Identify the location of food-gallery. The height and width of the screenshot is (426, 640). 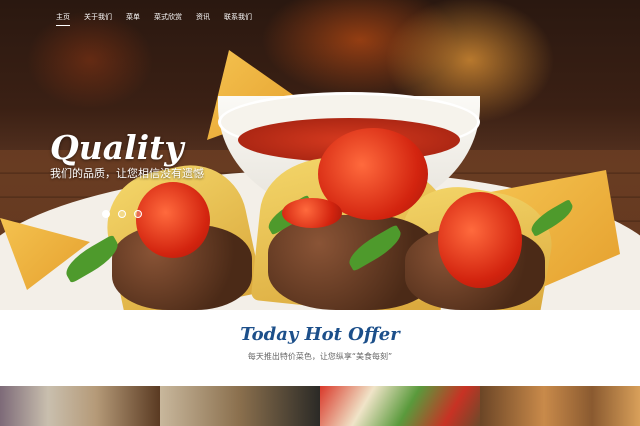
(320, 406).